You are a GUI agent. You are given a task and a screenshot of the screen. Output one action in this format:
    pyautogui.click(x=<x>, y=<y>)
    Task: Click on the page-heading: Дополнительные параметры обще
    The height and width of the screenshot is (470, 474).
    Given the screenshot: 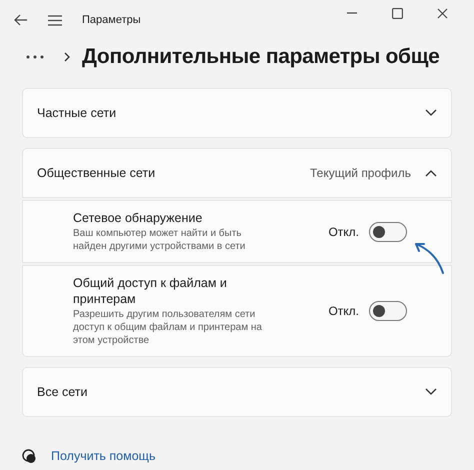 What is the action you would take?
    pyautogui.click(x=261, y=57)
    